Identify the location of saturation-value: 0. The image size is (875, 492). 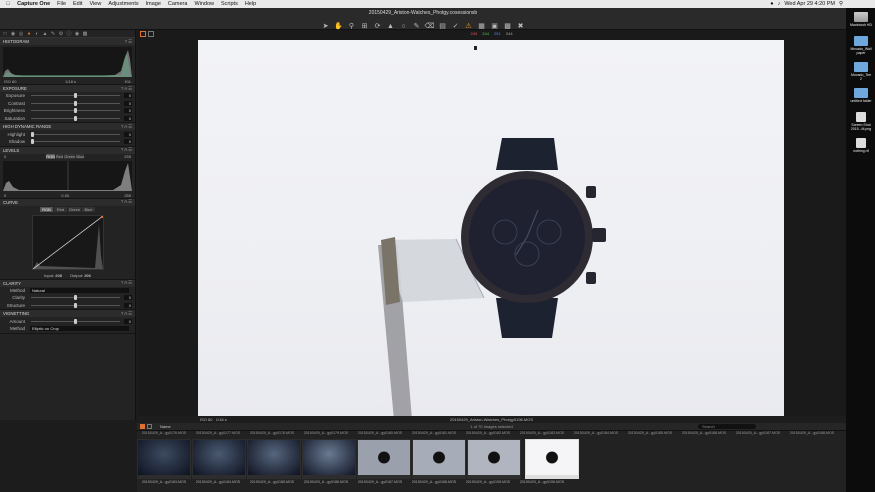
(128, 119).